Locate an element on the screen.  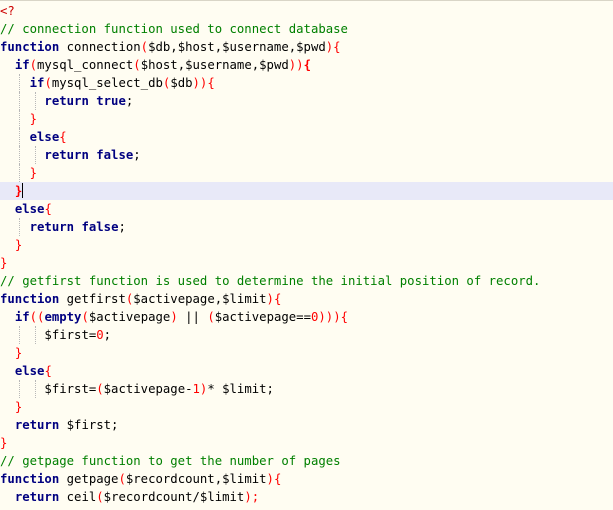
code-token: $activepage is located at coordinates (129, 317).